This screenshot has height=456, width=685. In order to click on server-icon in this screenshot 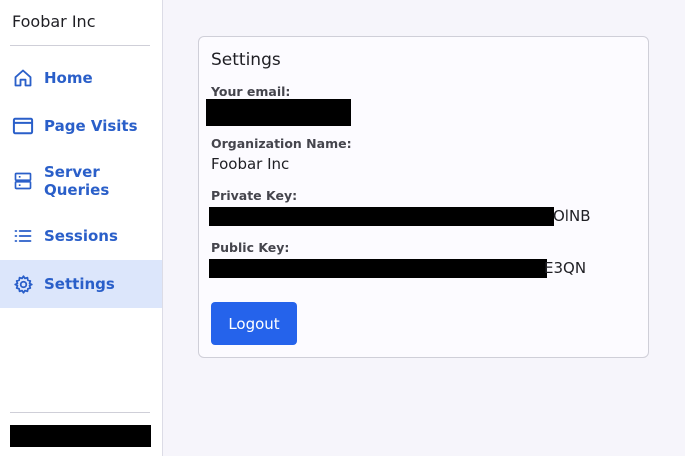, I will do `click(23, 181)`.